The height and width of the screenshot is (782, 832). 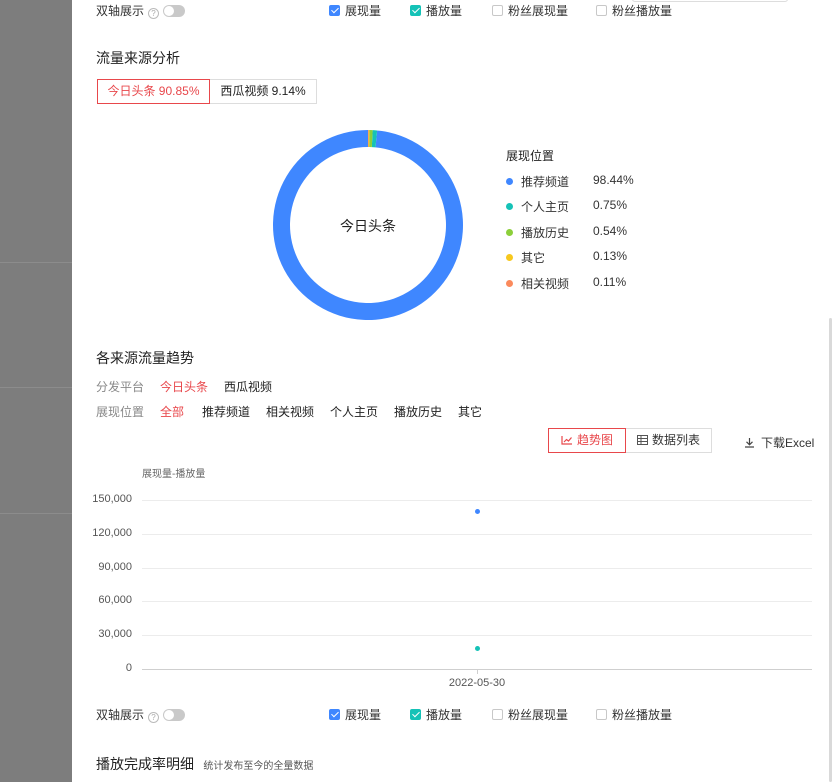 I want to click on check-fan-impressions: 粉丝展现量, so click(x=530, y=714).